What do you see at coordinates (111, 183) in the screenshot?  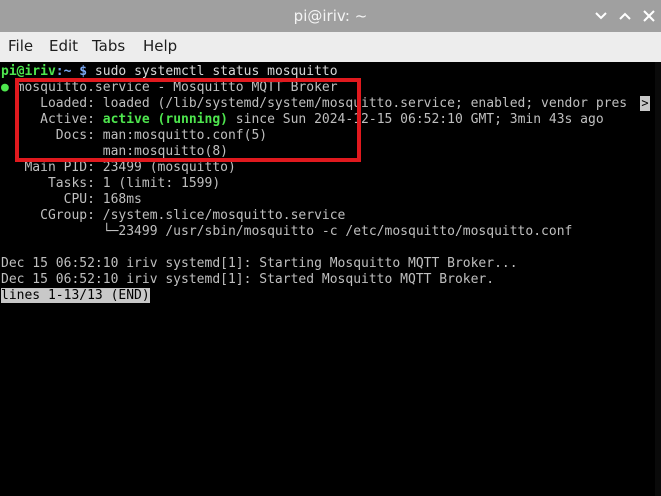 I see `tasks-line: Tasks: 1 (limit: 1599)` at bounding box center [111, 183].